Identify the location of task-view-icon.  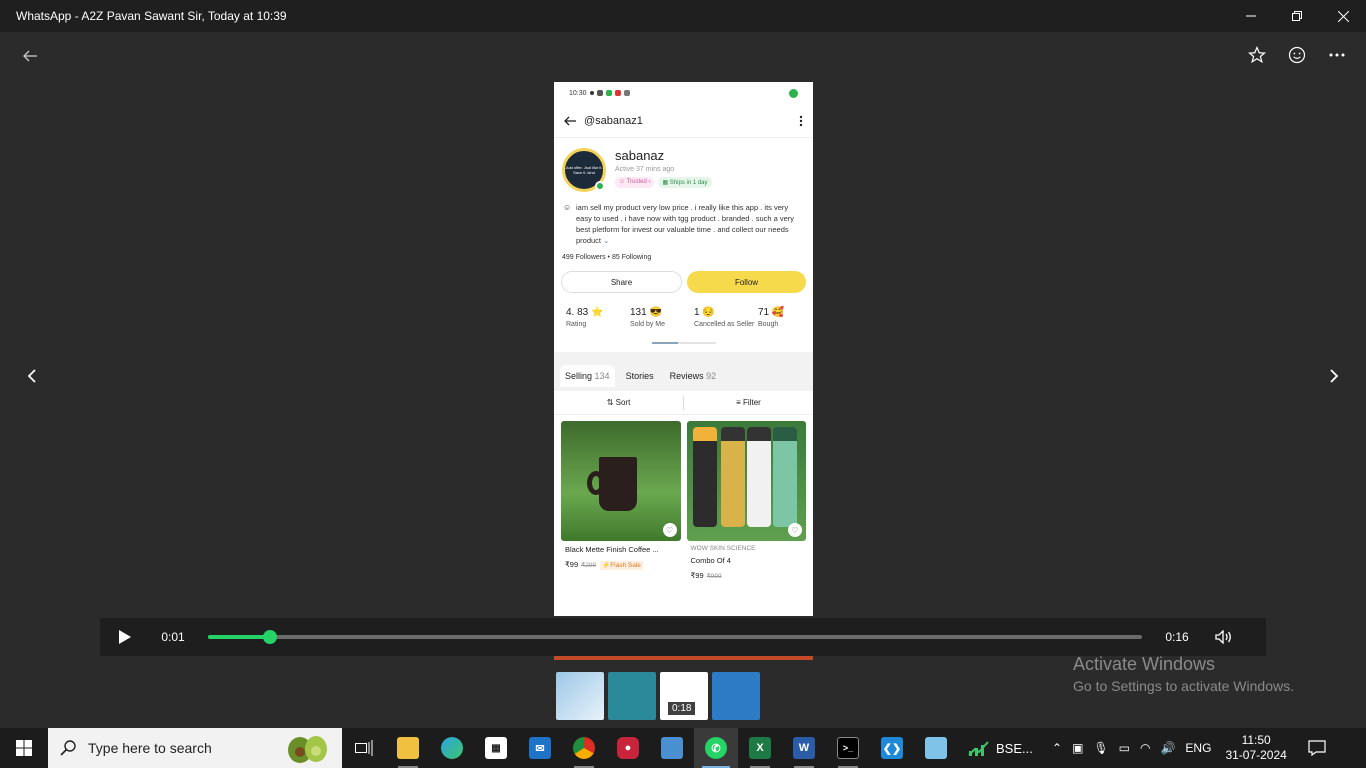
(364, 748).